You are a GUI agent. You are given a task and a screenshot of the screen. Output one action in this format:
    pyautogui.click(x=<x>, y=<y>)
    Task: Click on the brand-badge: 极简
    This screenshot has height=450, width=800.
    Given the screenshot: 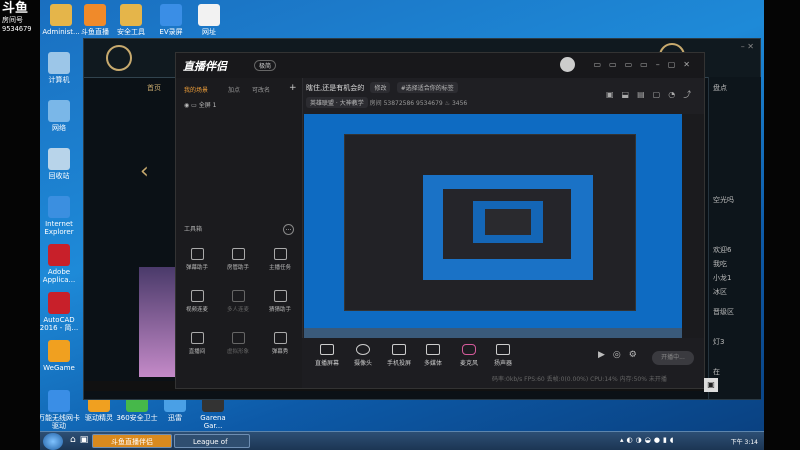 What is the action you would take?
    pyautogui.click(x=265, y=65)
    